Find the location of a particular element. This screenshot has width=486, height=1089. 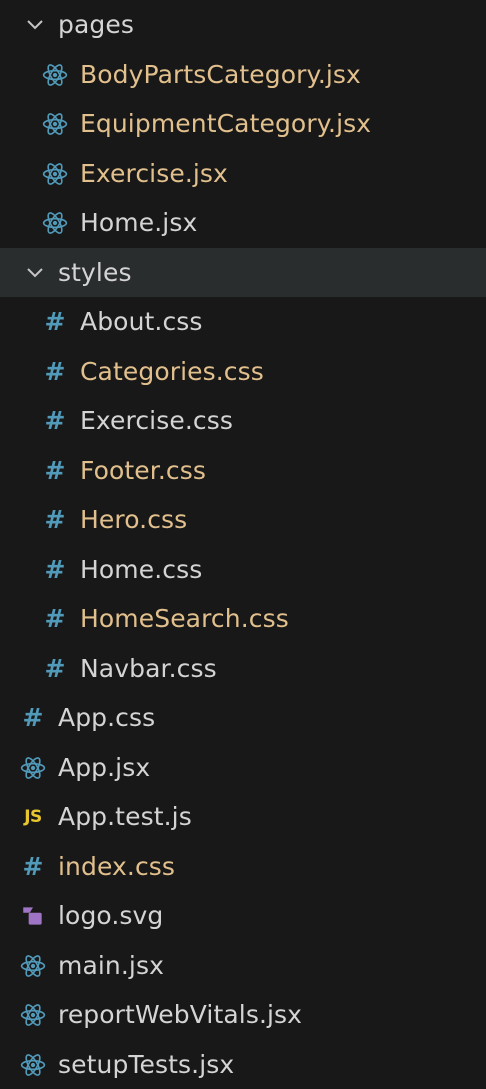

folder-styles: styles is located at coordinates (243, 272).